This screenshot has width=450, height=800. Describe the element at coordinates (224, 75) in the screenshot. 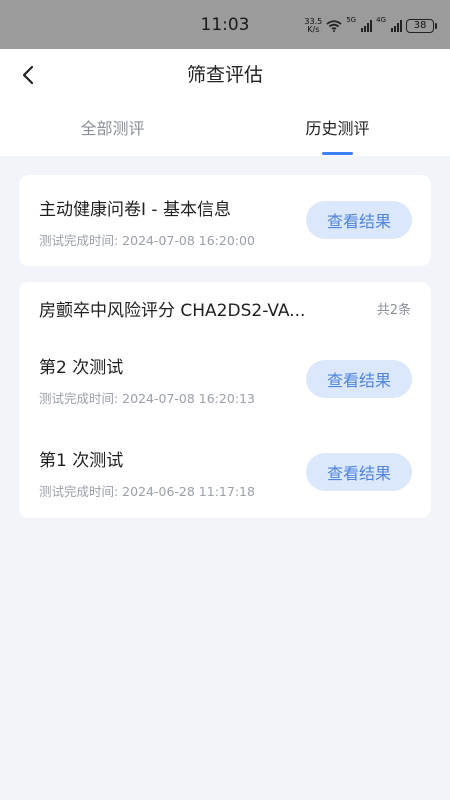

I see `page-title: 筛查评估` at that location.